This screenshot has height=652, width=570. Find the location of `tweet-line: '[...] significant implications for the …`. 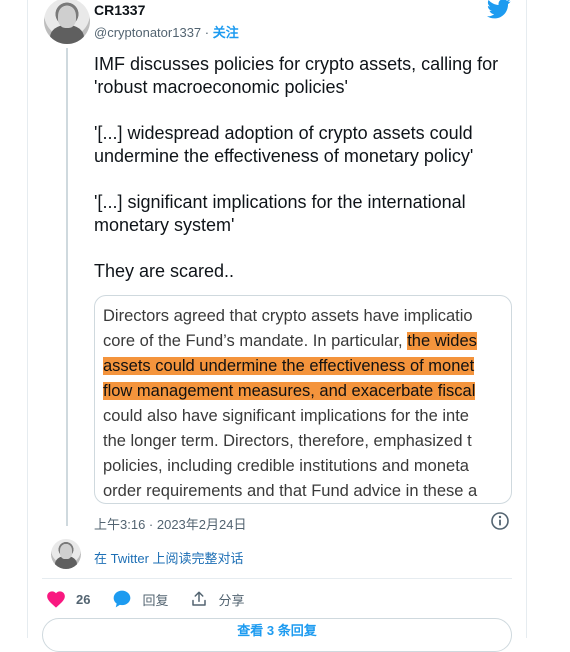

tweet-line: '[...] significant implications for the … is located at coordinates (280, 202).